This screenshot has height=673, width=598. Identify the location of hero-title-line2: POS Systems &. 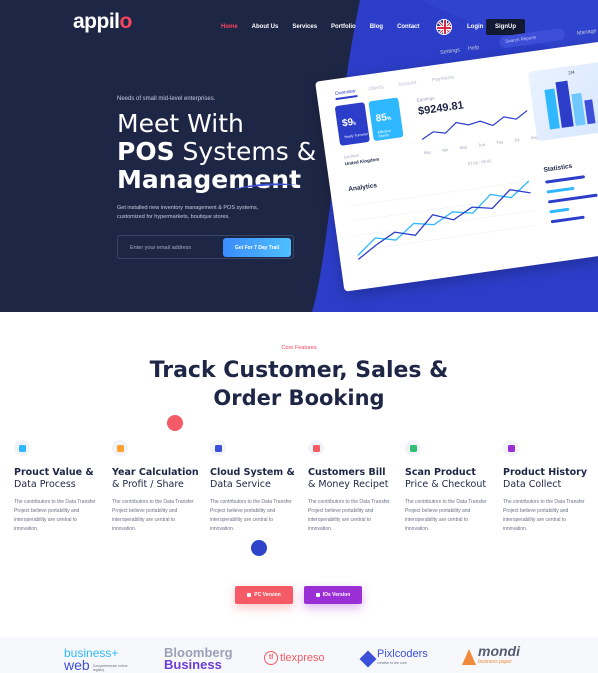
(217, 151).